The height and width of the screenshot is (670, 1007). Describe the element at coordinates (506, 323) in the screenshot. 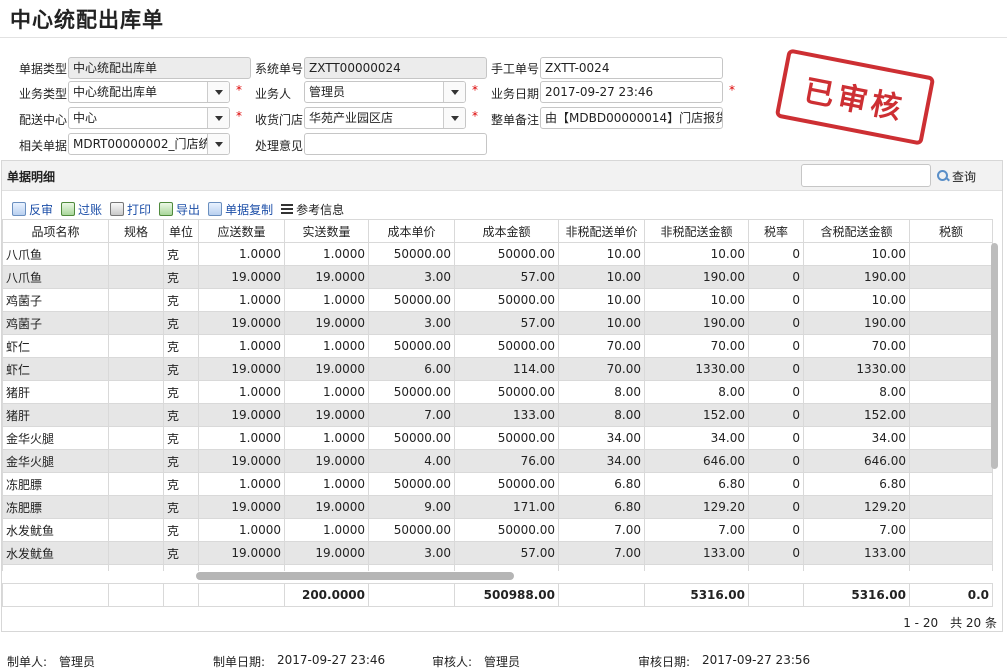

I see `table-cell: 57.00` at that location.